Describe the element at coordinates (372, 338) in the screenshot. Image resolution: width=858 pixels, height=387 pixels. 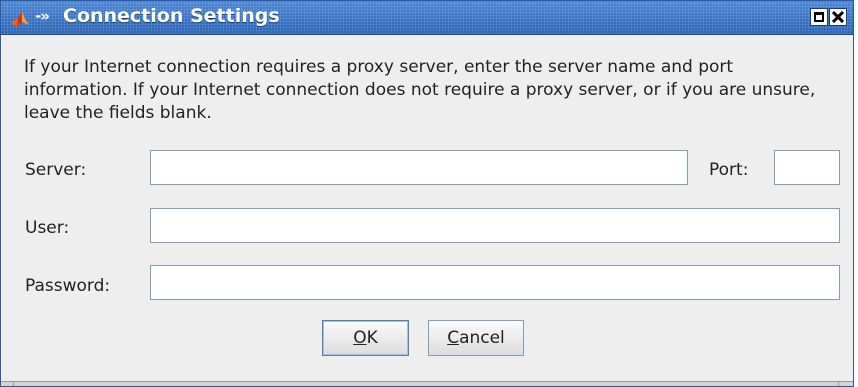
I see `ok-label-rest: K` at that location.